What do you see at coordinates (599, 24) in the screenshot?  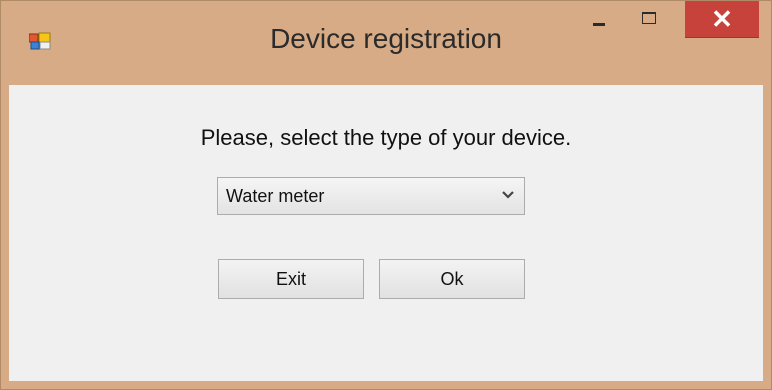 I see `minimize-icon` at bounding box center [599, 24].